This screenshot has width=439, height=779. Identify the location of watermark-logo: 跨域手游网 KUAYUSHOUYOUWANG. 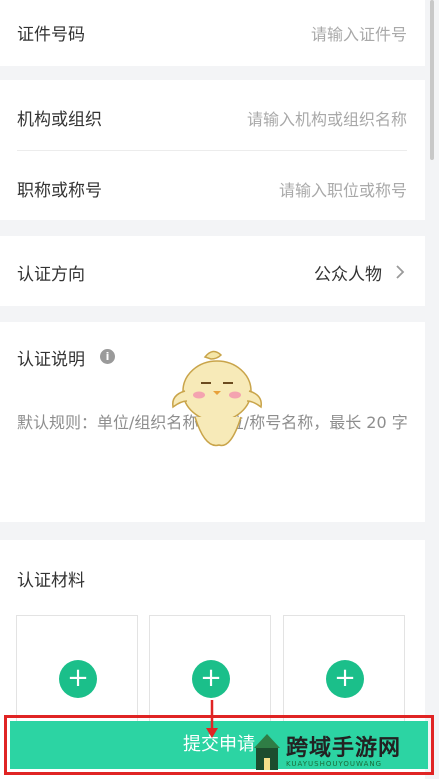
(343, 752).